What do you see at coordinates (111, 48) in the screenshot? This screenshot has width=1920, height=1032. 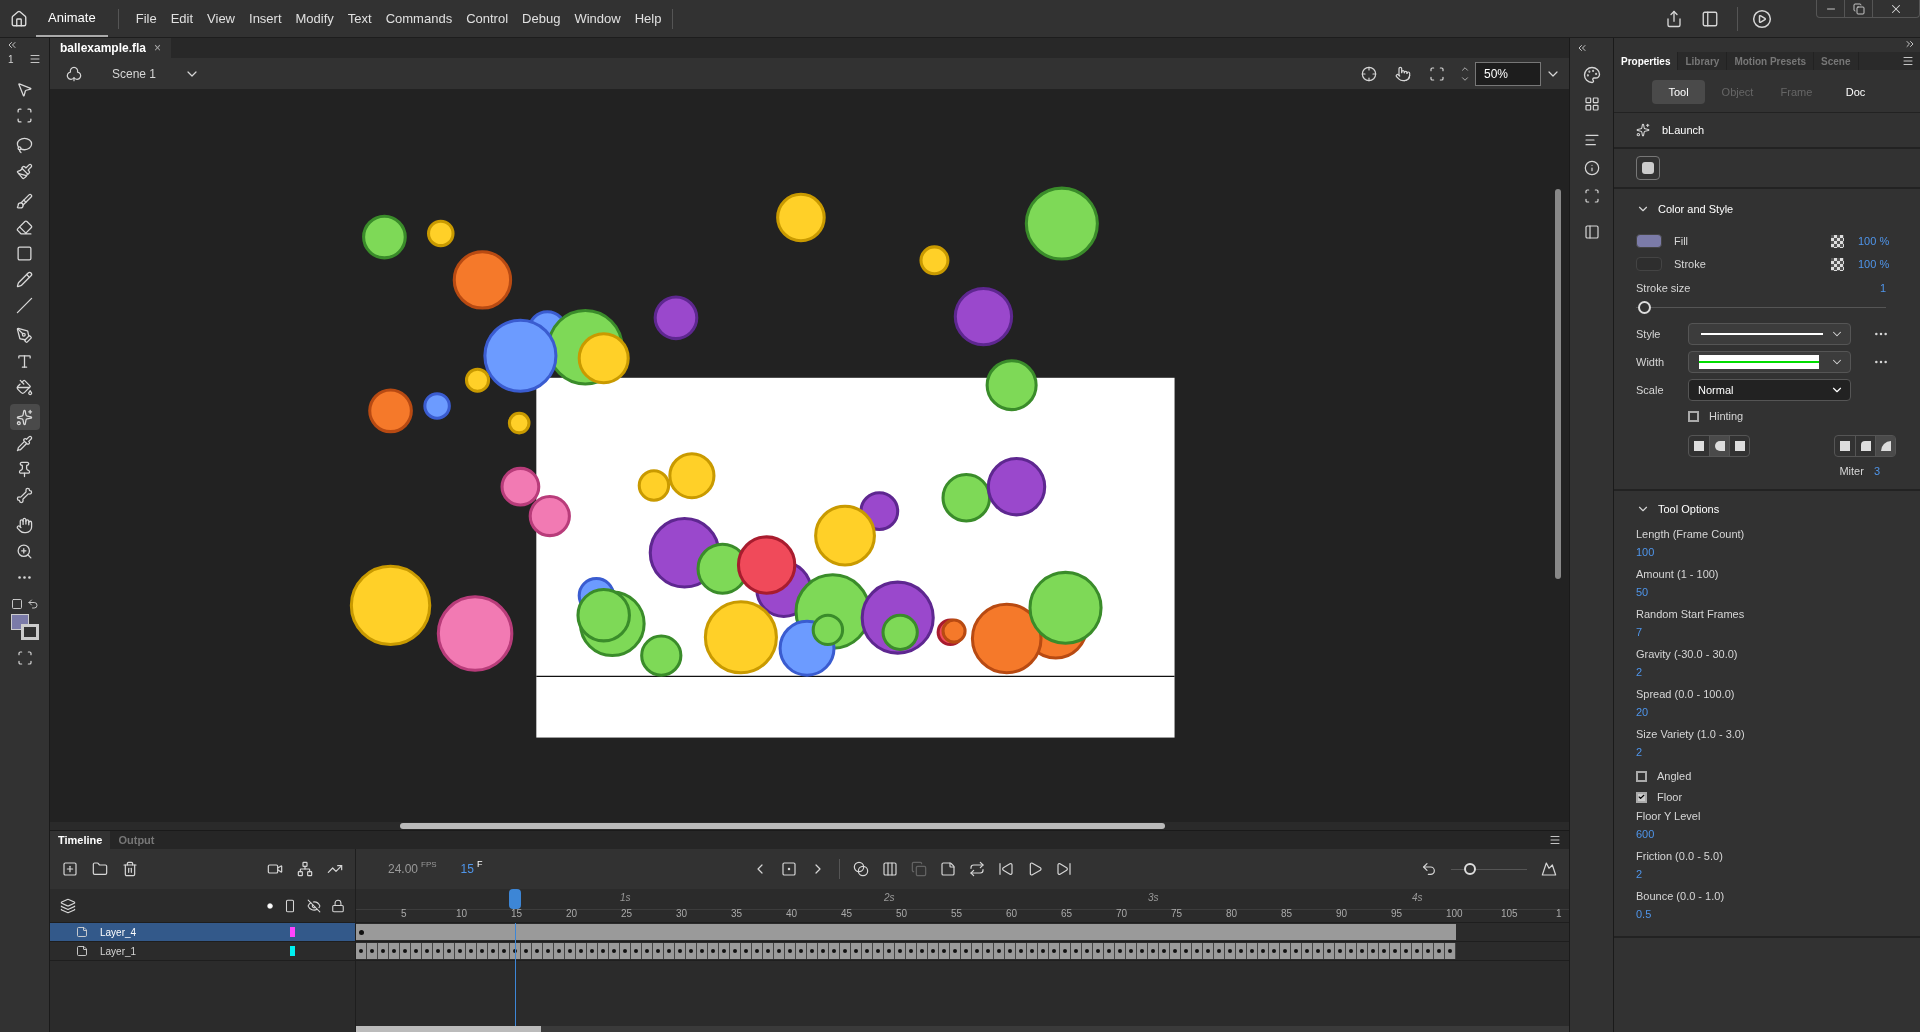 I see `document-tab: ballexample.fla ×` at bounding box center [111, 48].